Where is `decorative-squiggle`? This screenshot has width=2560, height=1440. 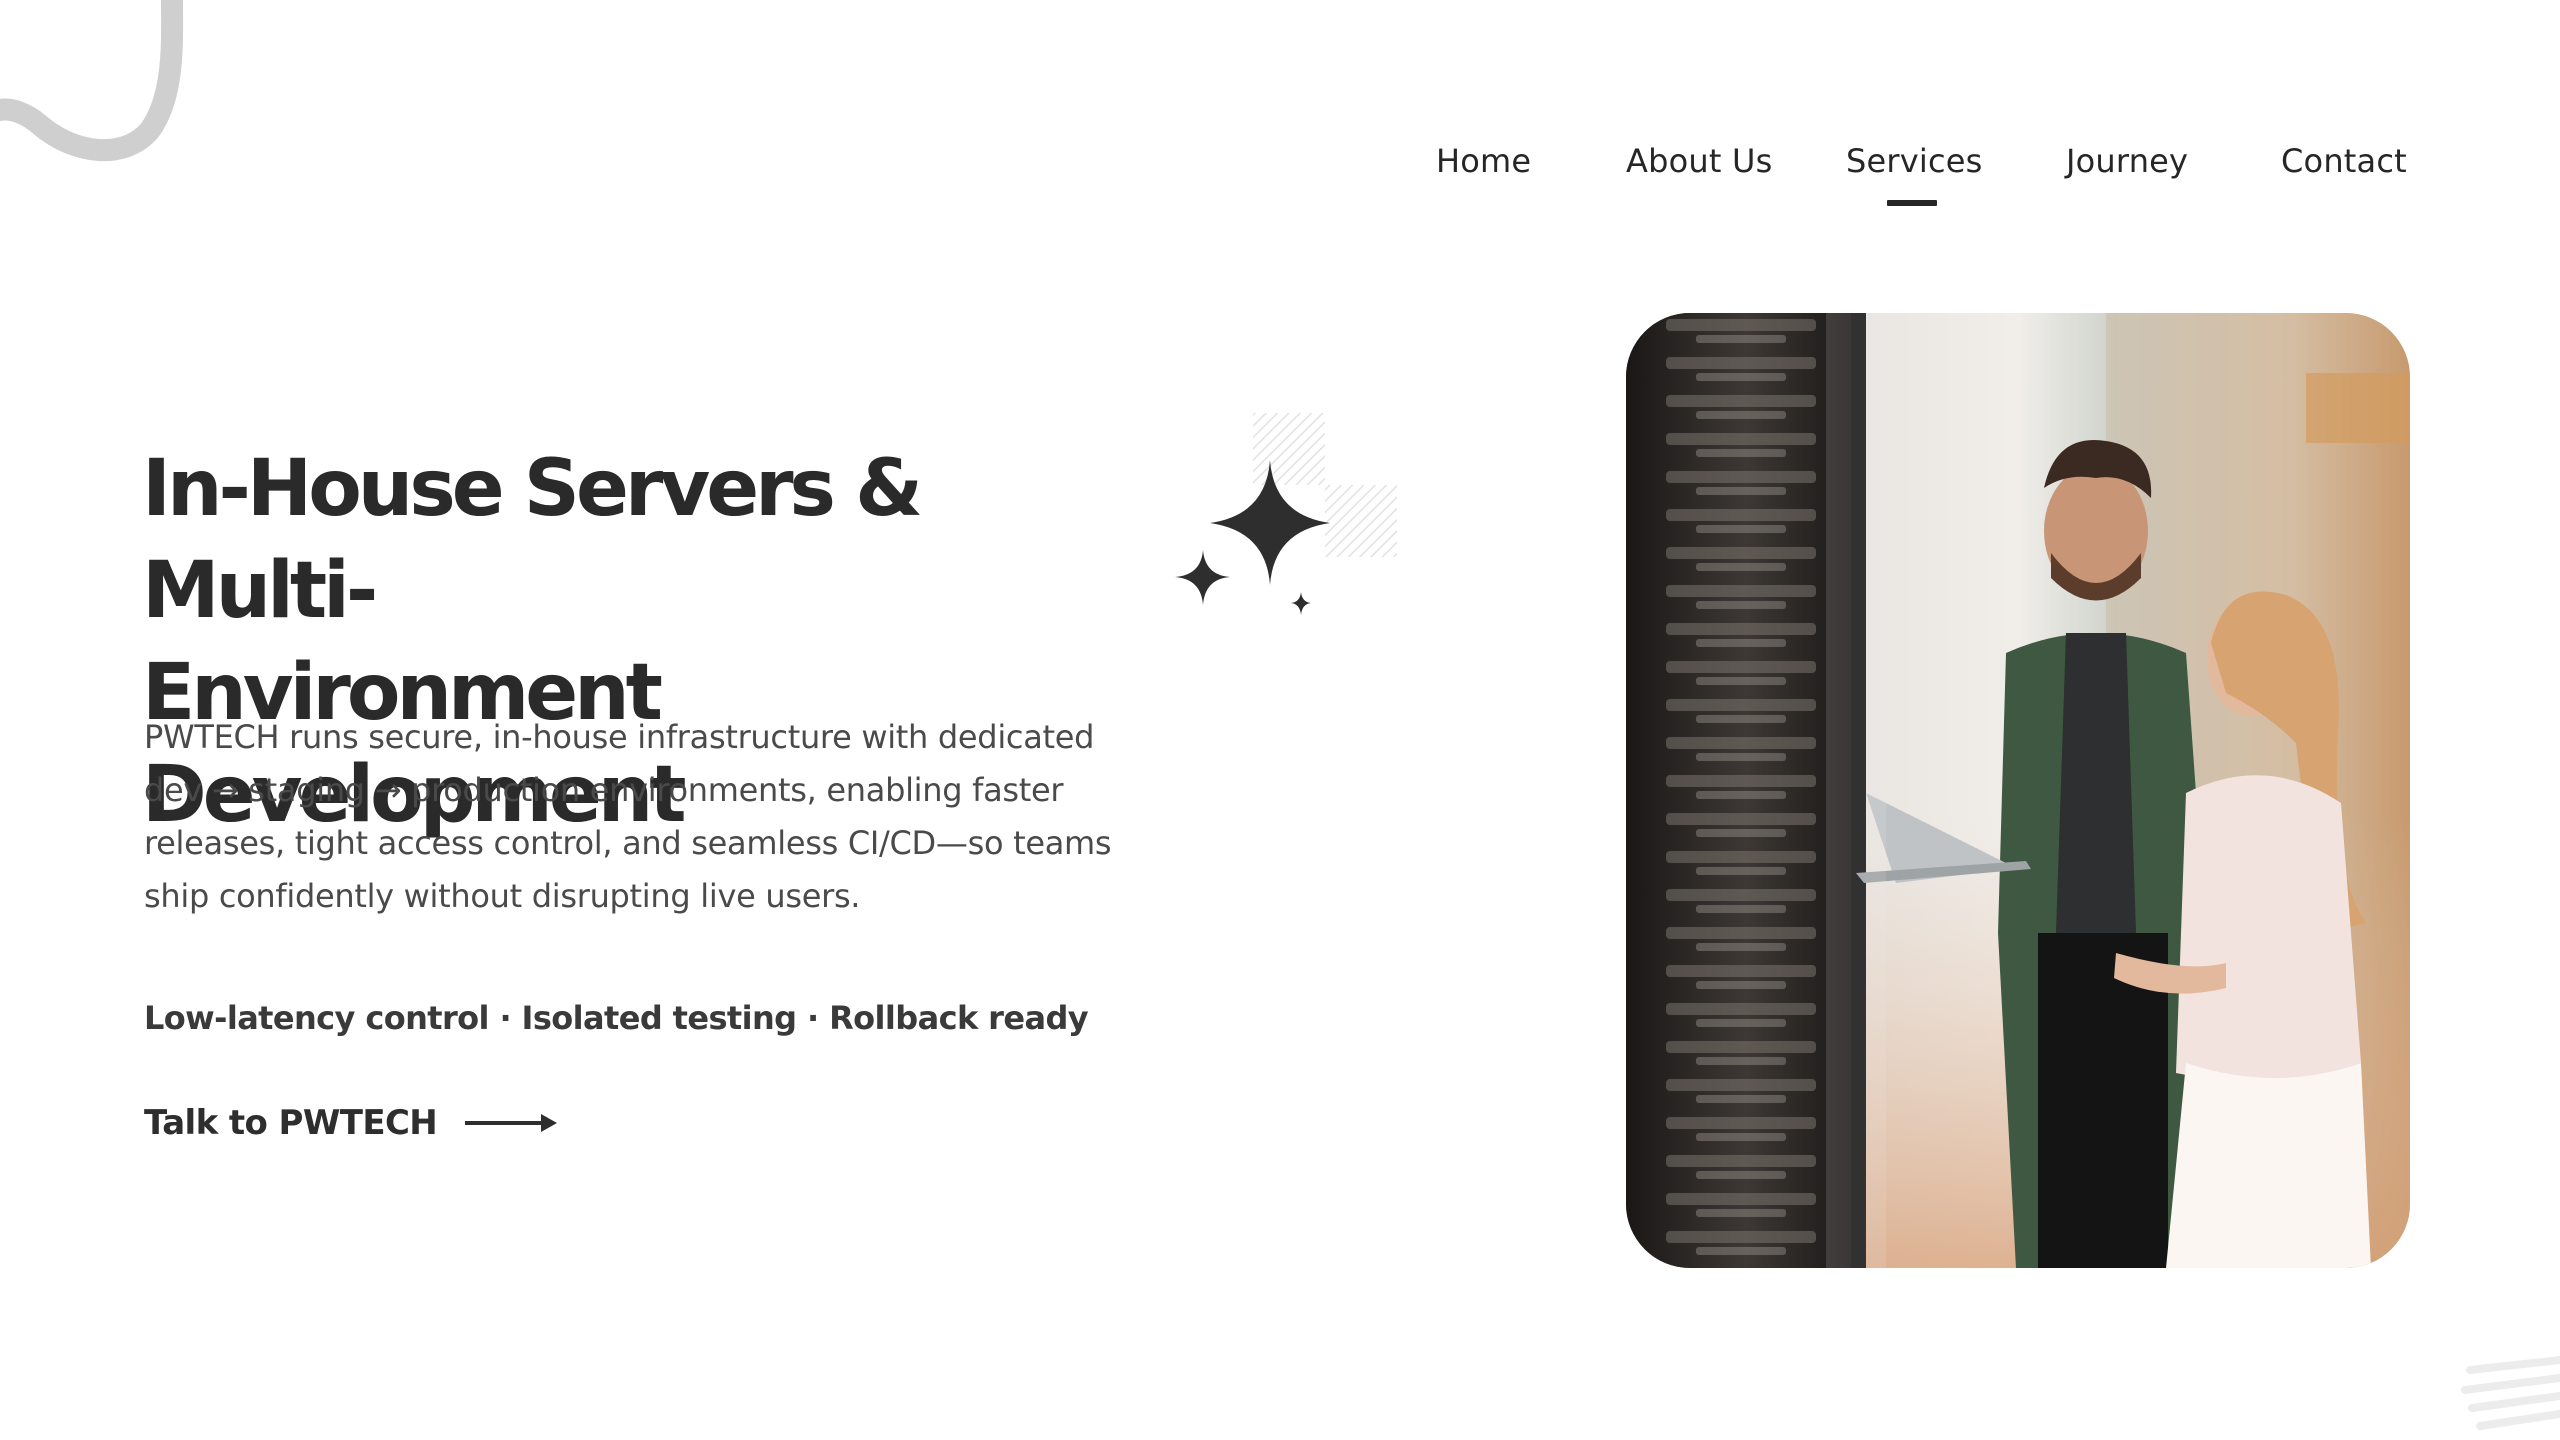 decorative-squiggle is located at coordinates (92, 80).